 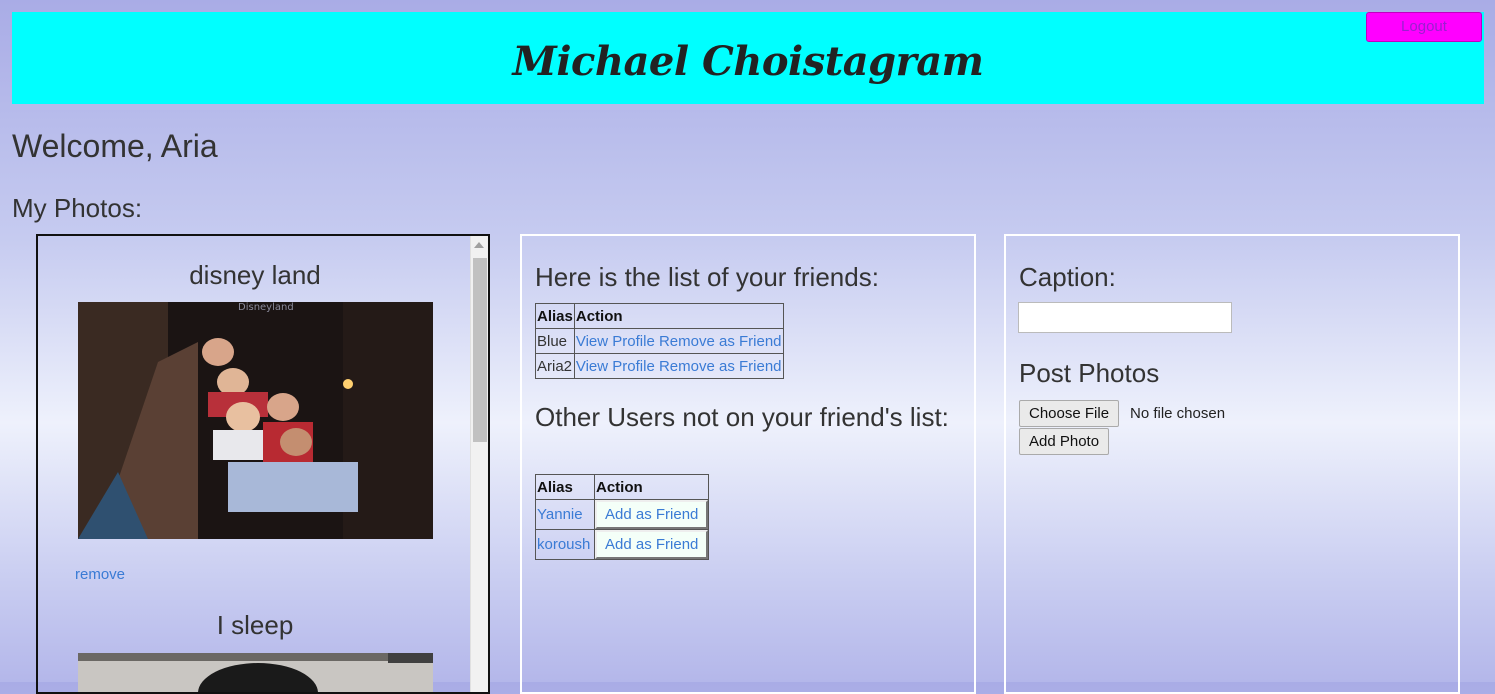 What do you see at coordinates (748, 61) in the screenshot?
I see `site-title: Michael Choistagram` at bounding box center [748, 61].